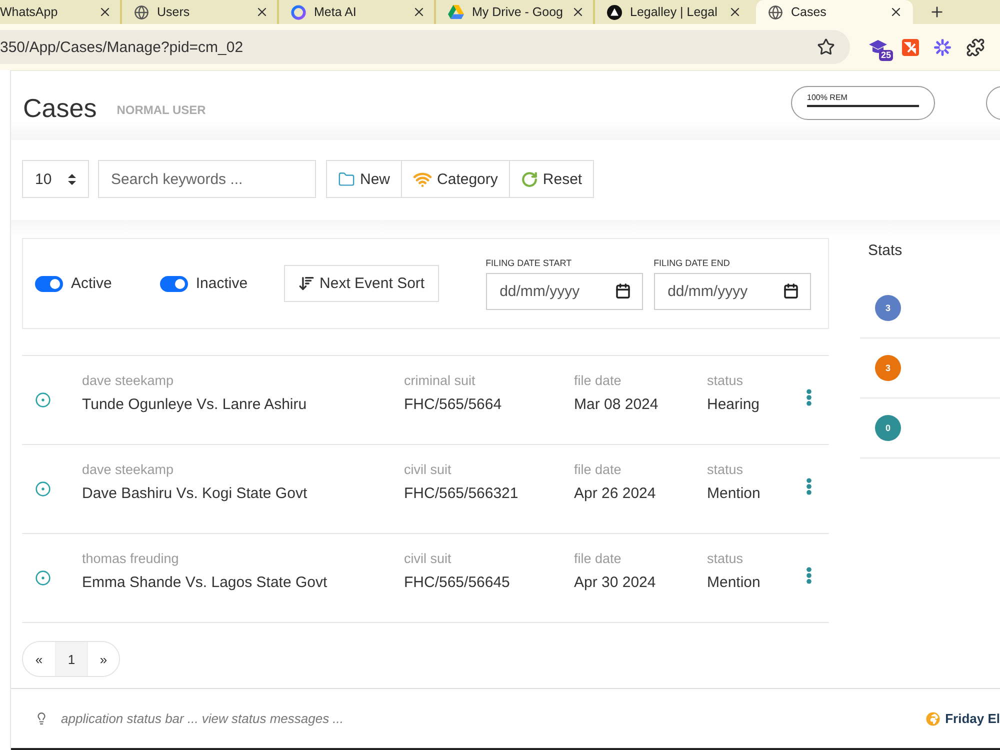 The height and width of the screenshot is (750, 1000). What do you see at coordinates (734, 405) in the screenshot?
I see `case-status: Hearing` at bounding box center [734, 405].